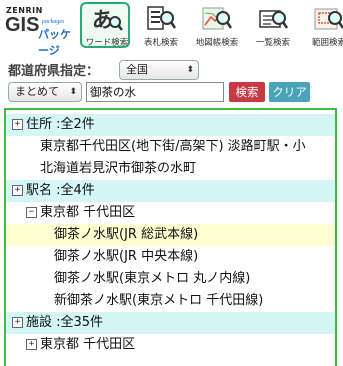  Describe the element at coordinates (217, 18) in the screenshot. I see `atlas-search-icon` at that location.